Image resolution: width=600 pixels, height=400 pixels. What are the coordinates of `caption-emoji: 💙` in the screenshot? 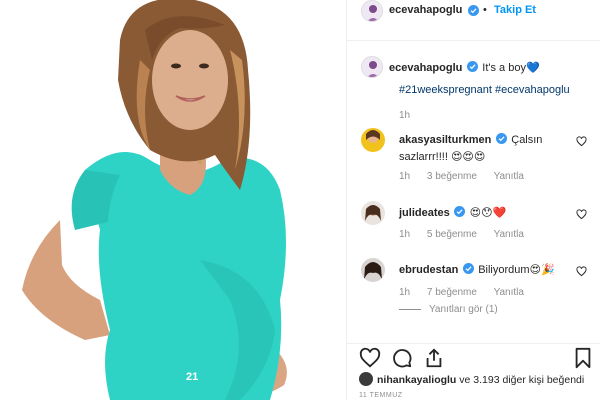 It's located at (532, 68).